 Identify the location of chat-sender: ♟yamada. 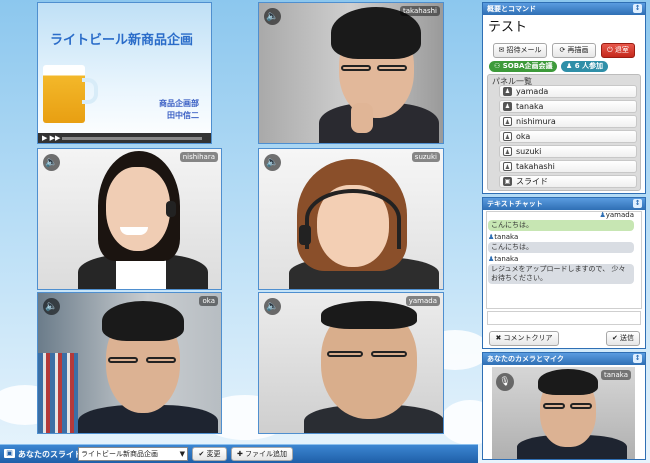
(616, 215).